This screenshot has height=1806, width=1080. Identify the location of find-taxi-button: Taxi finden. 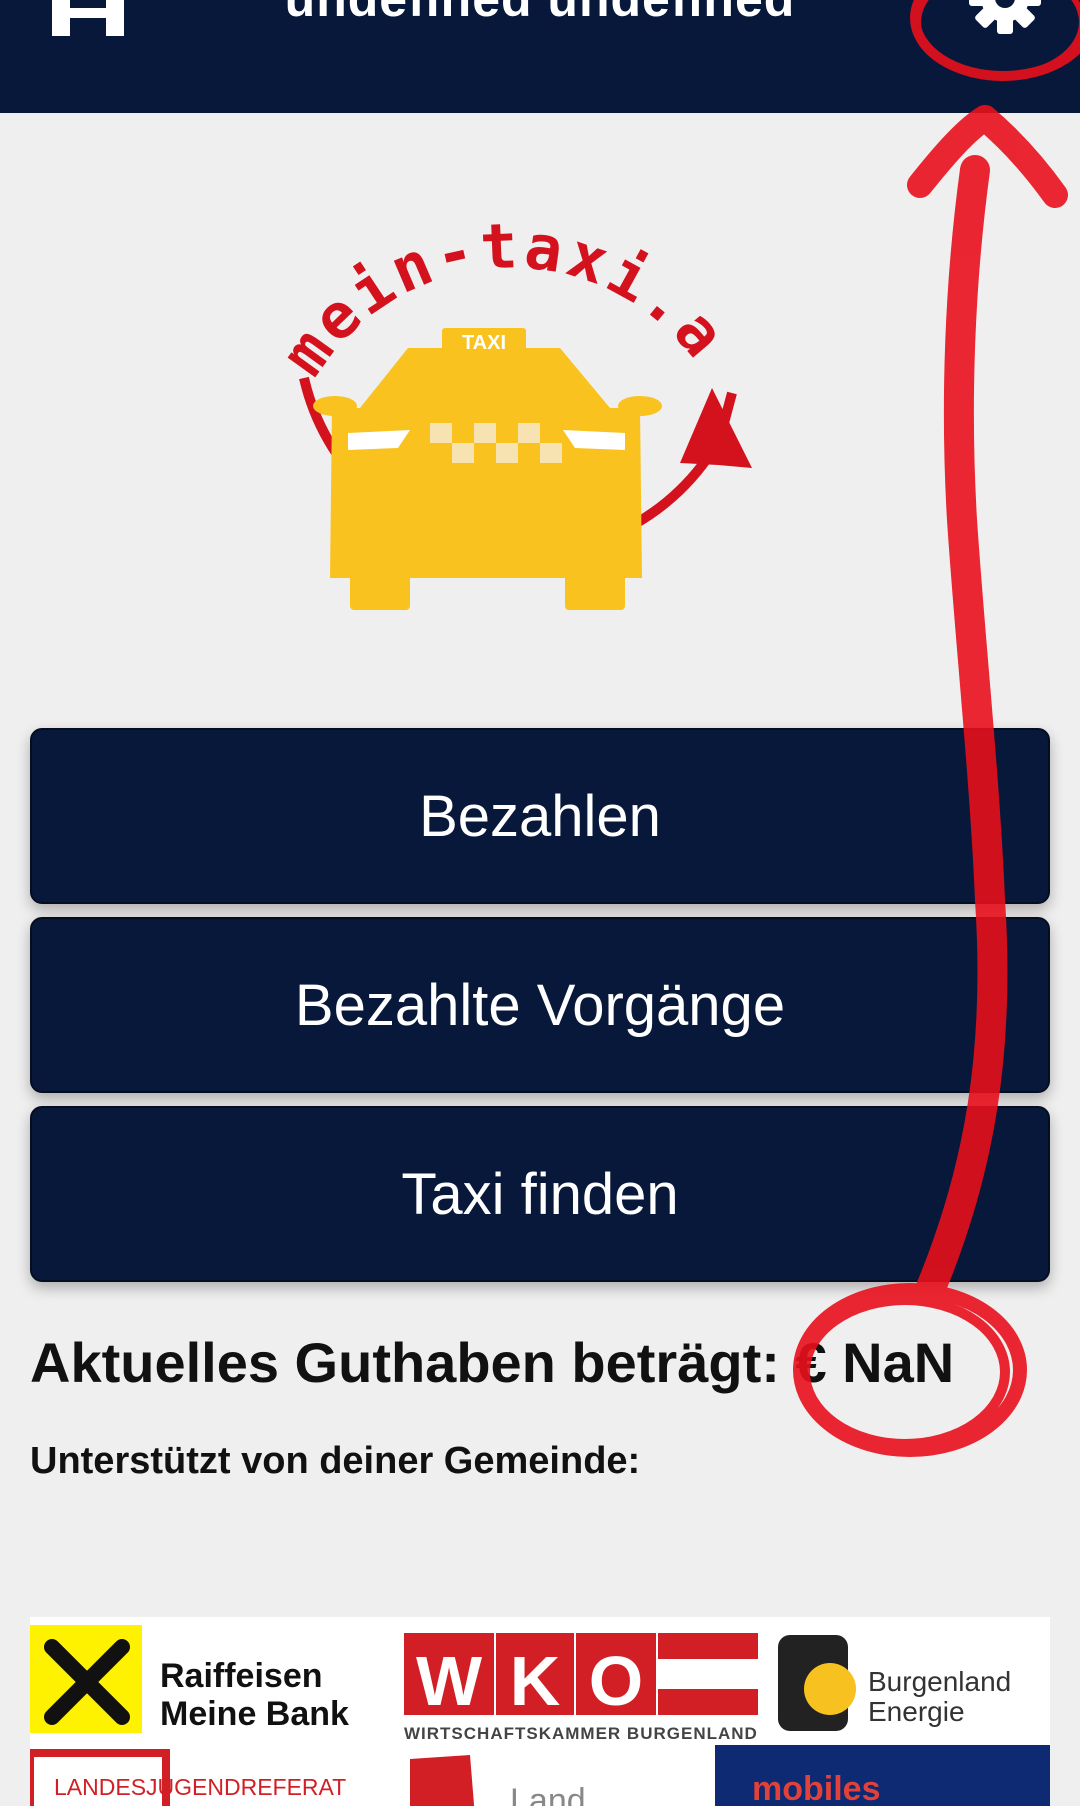
(540, 1194).